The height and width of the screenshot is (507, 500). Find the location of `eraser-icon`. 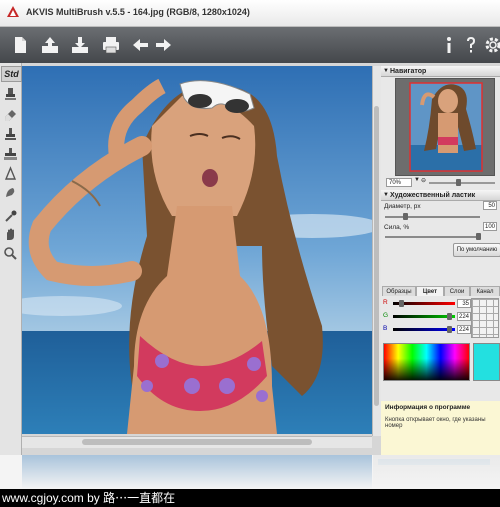

eraser-icon is located at coordinates (10, 114).